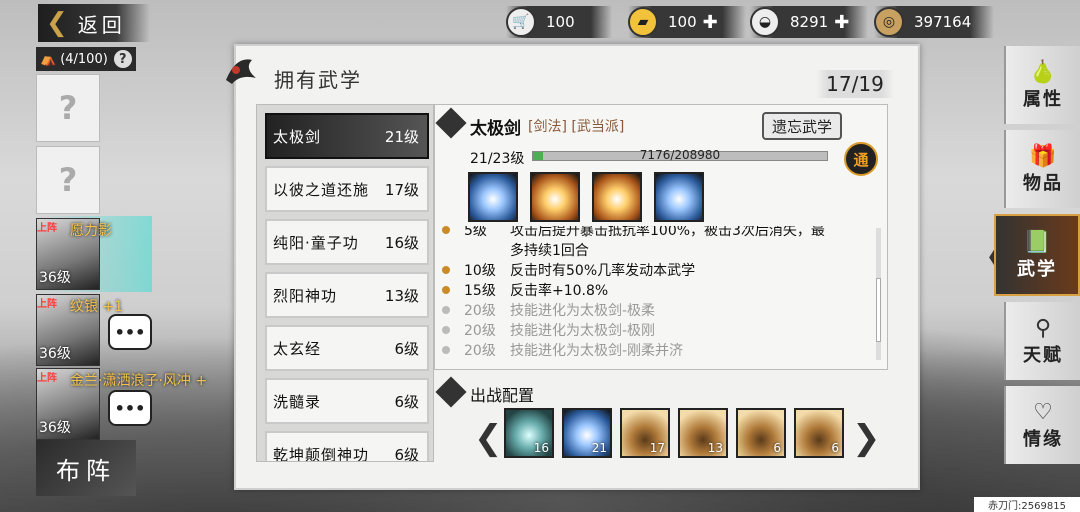 This screenshot has width=1080, height=512. I want to click on back-arrow-icon: ❮, so click(59, 23).